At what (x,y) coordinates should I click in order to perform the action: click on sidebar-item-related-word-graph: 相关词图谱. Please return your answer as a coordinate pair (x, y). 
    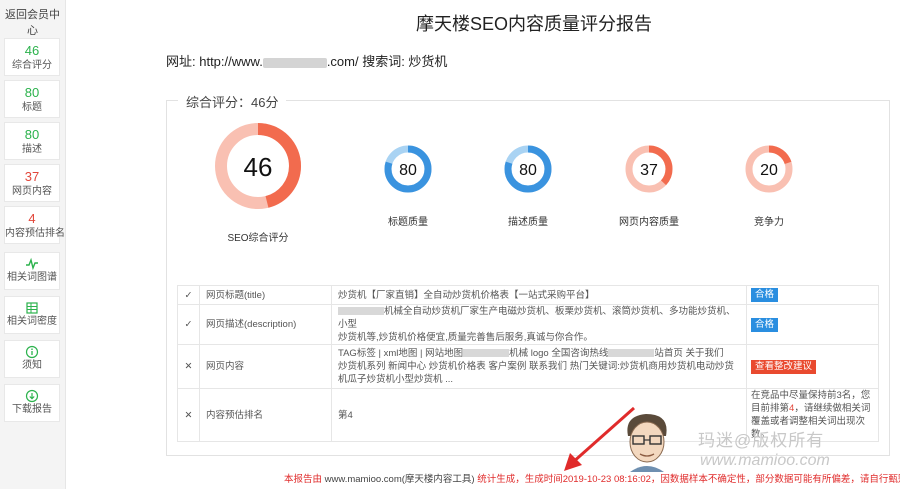
    Looking at the image, I should click on (32, 271).